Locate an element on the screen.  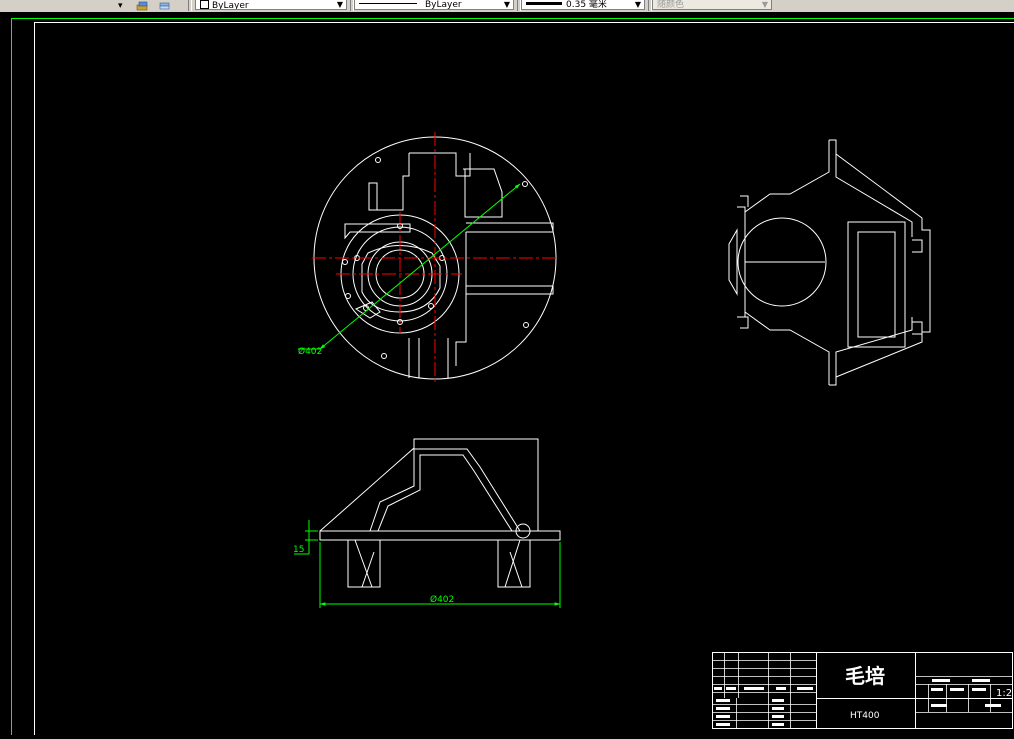
bottom-diameter-dimension-text: Ø402 is located at coordinates (442, 599).